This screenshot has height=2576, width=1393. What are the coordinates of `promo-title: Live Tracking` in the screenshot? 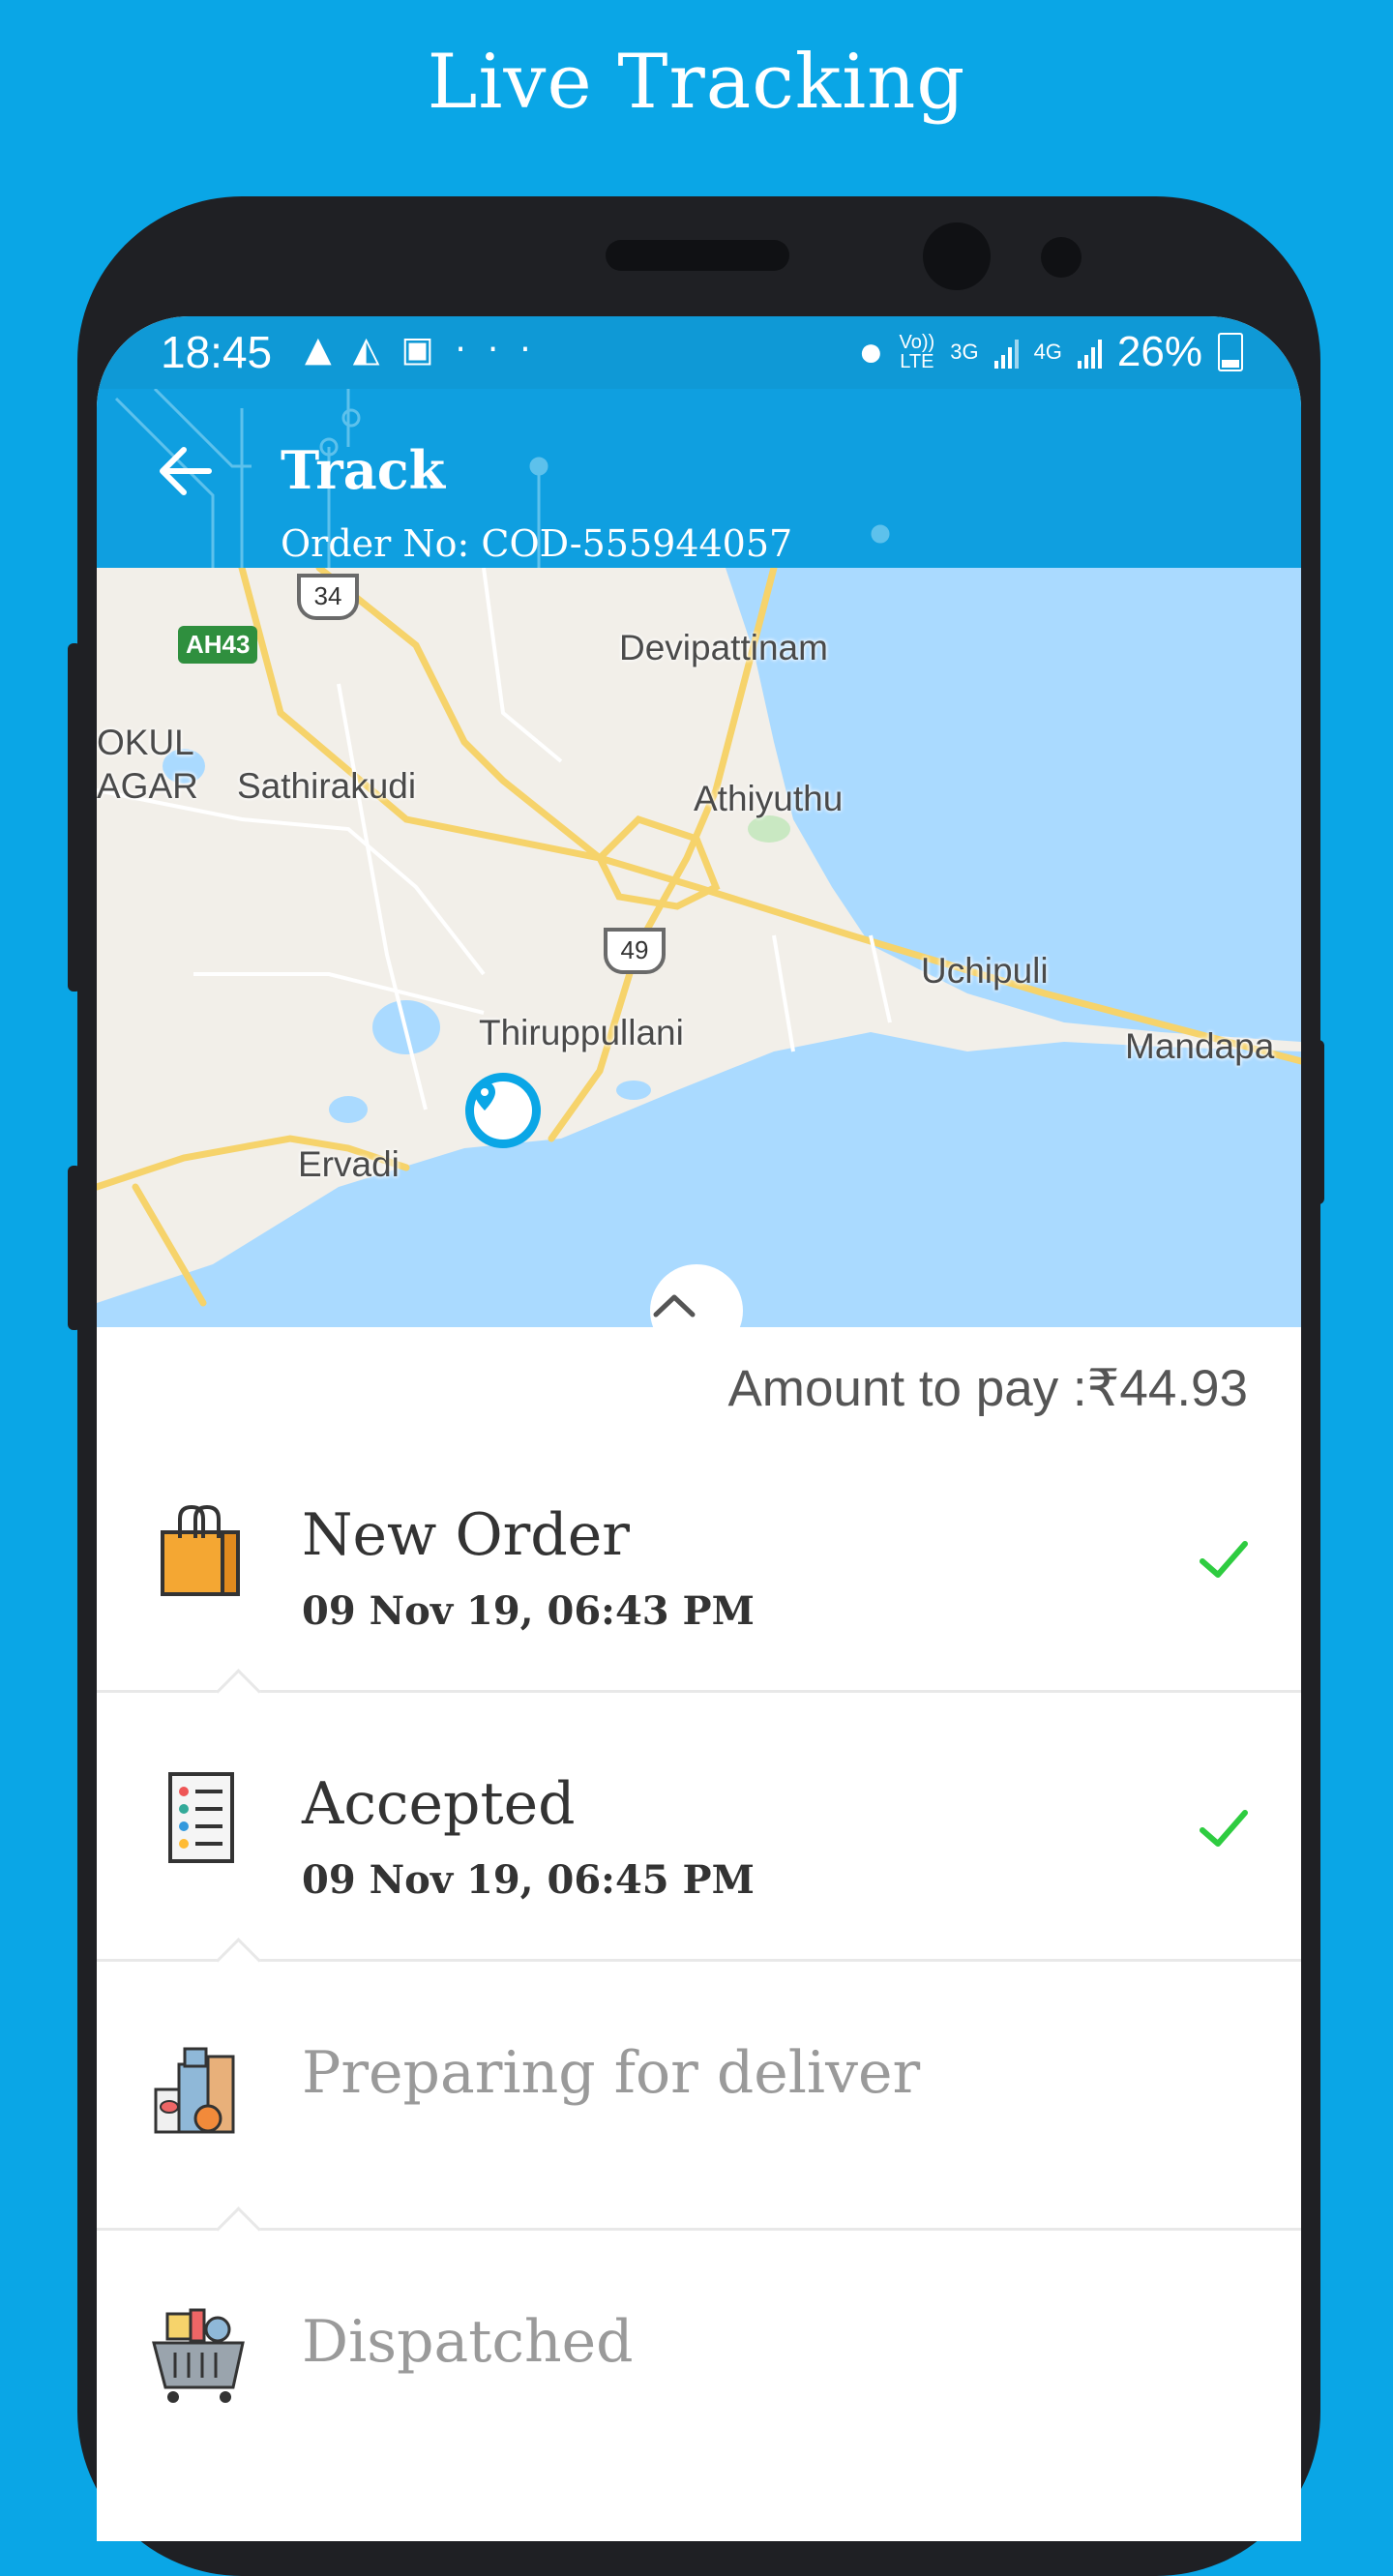 It's located at (696, 82).